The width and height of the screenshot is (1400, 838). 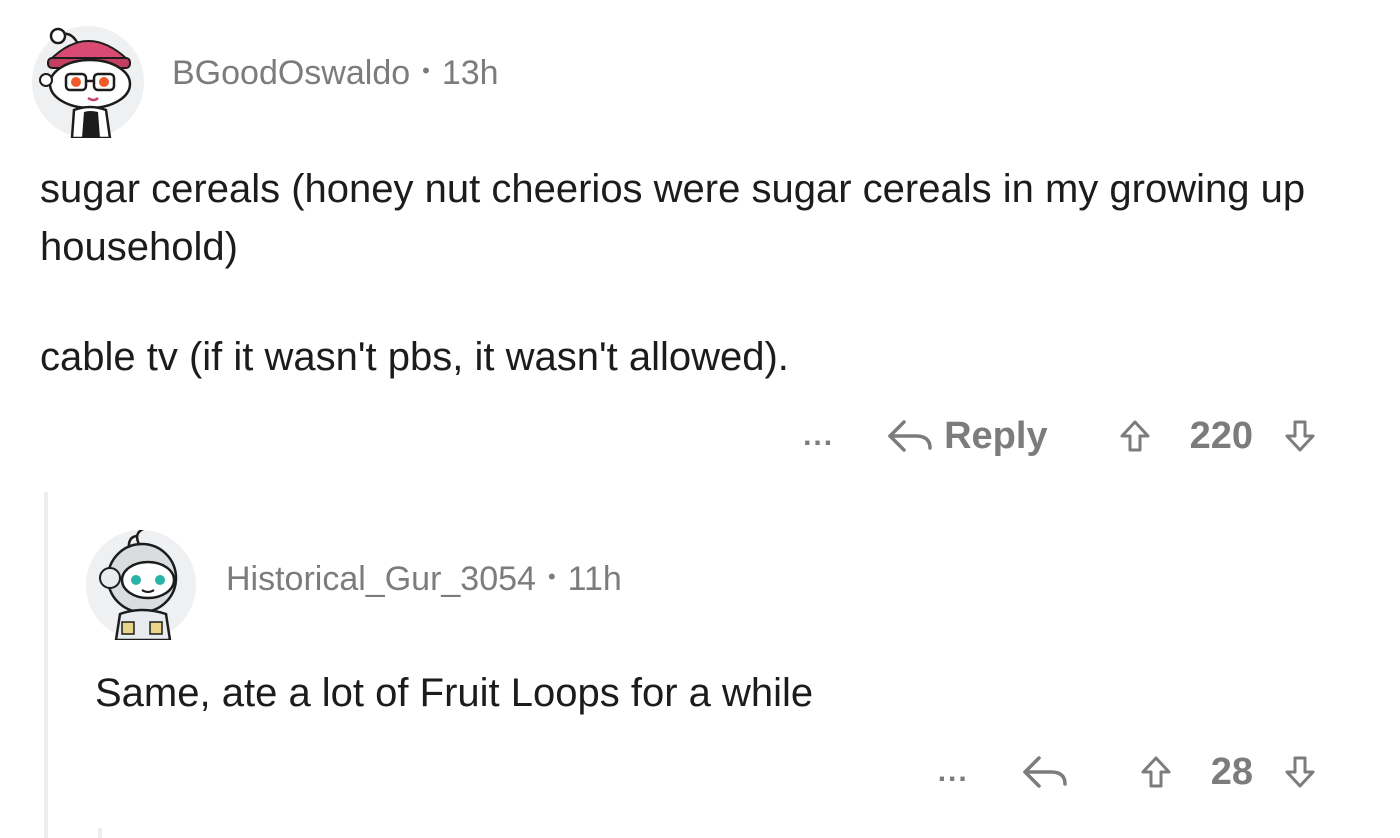 I want to click on snoo-avatar-icon, so click(x=88, y=83).